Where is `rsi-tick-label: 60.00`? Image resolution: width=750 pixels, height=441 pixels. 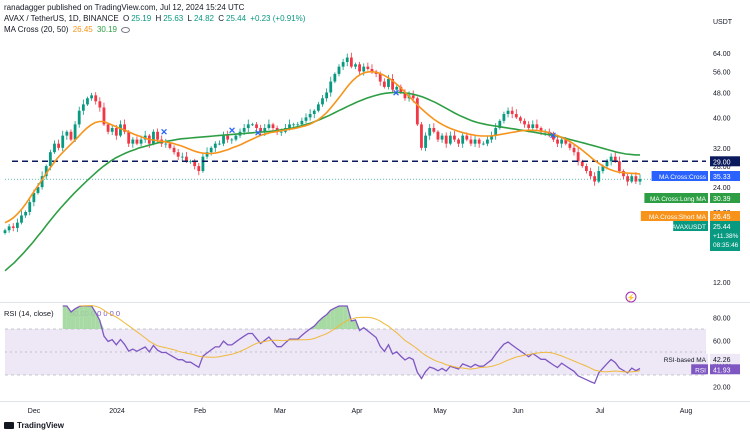 rsi-tick-label: 60.00 is located at coordinates (722, 342).